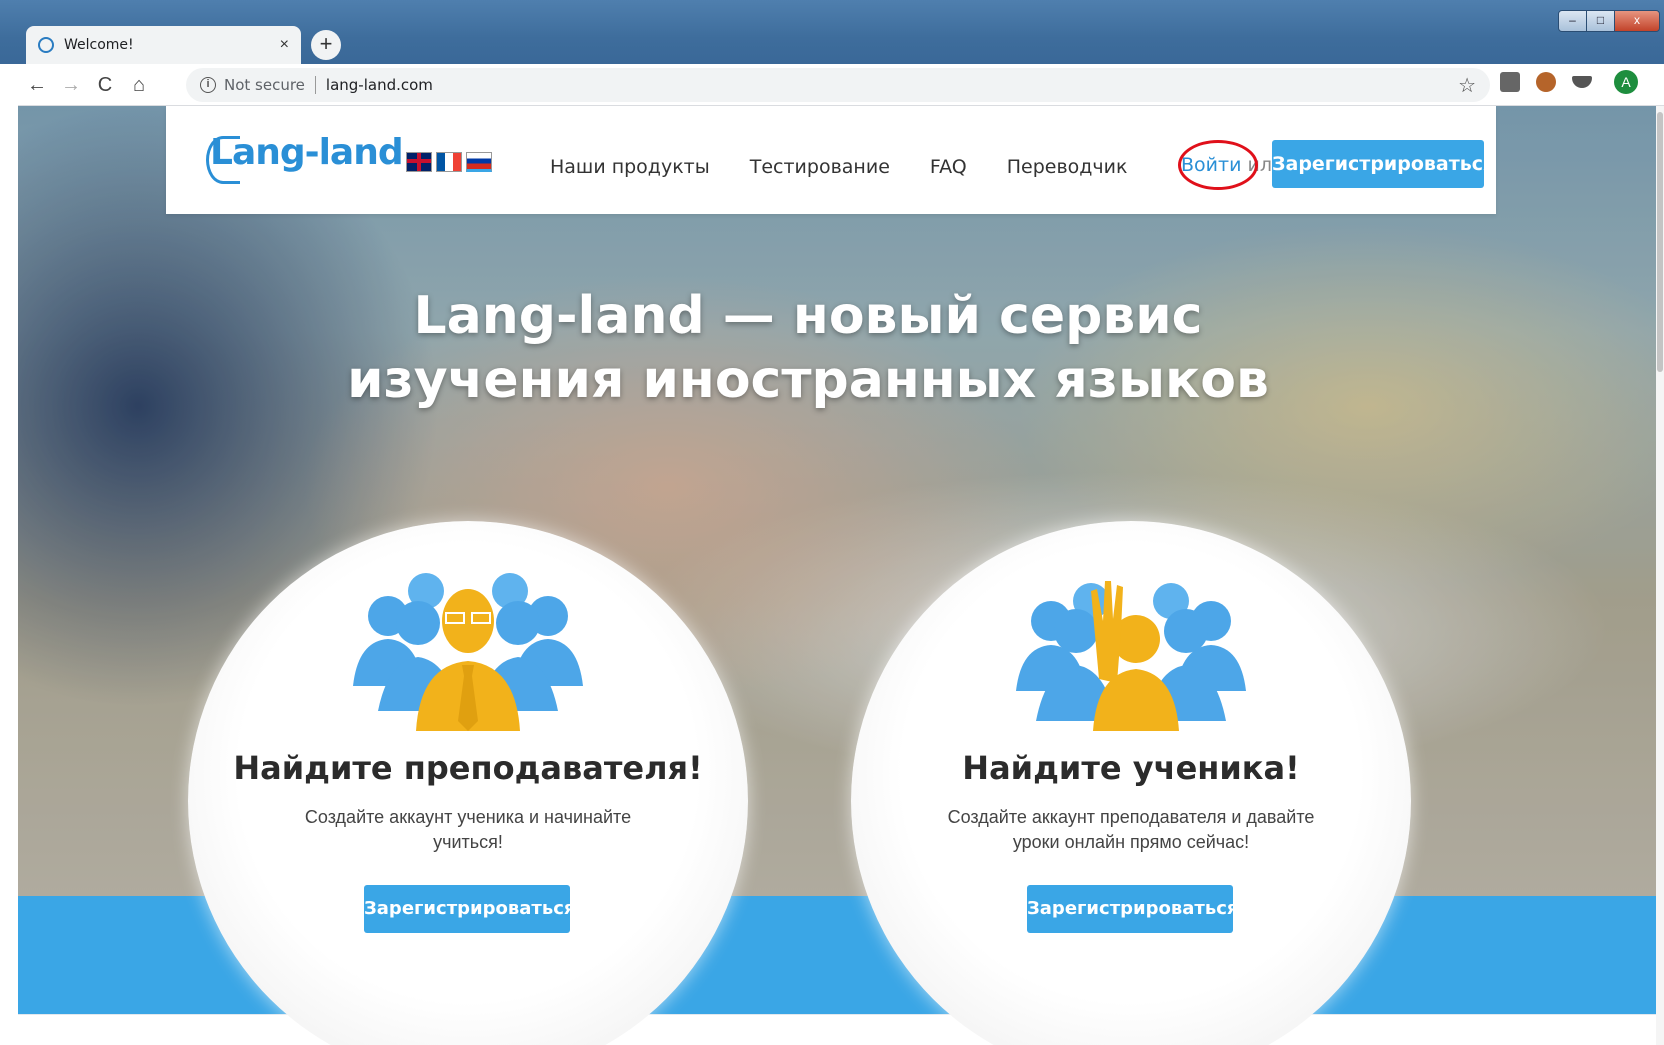 This screenshot has width=1664, height=1045. I want to click on security-label: Not secure, so click(270, 85).